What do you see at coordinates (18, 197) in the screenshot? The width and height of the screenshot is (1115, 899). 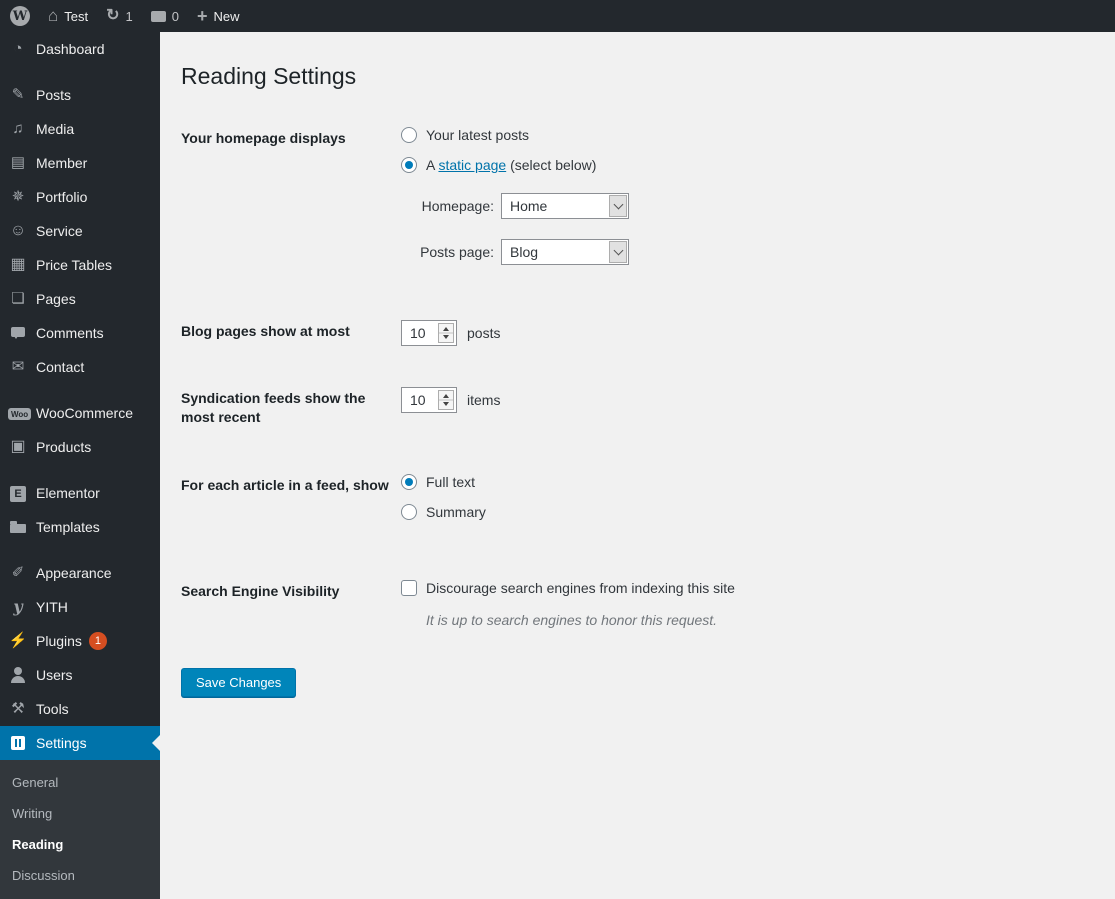 I see `portfolio-award-icon` at bounding box center [18, 197].